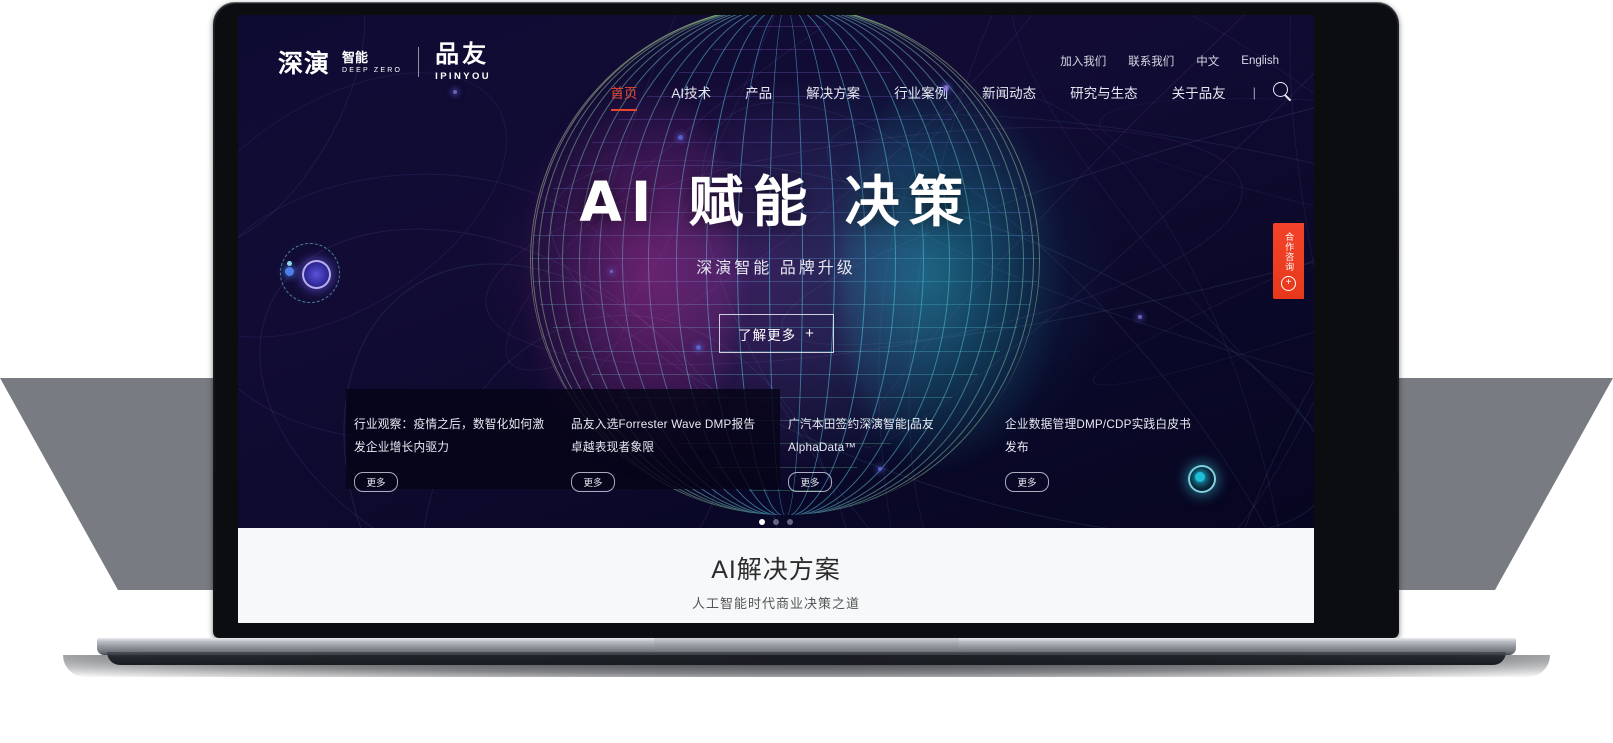  I want to click on news-card-title: 广汽本田签约深演智能|品友AlphaData™, so click(861, 436).